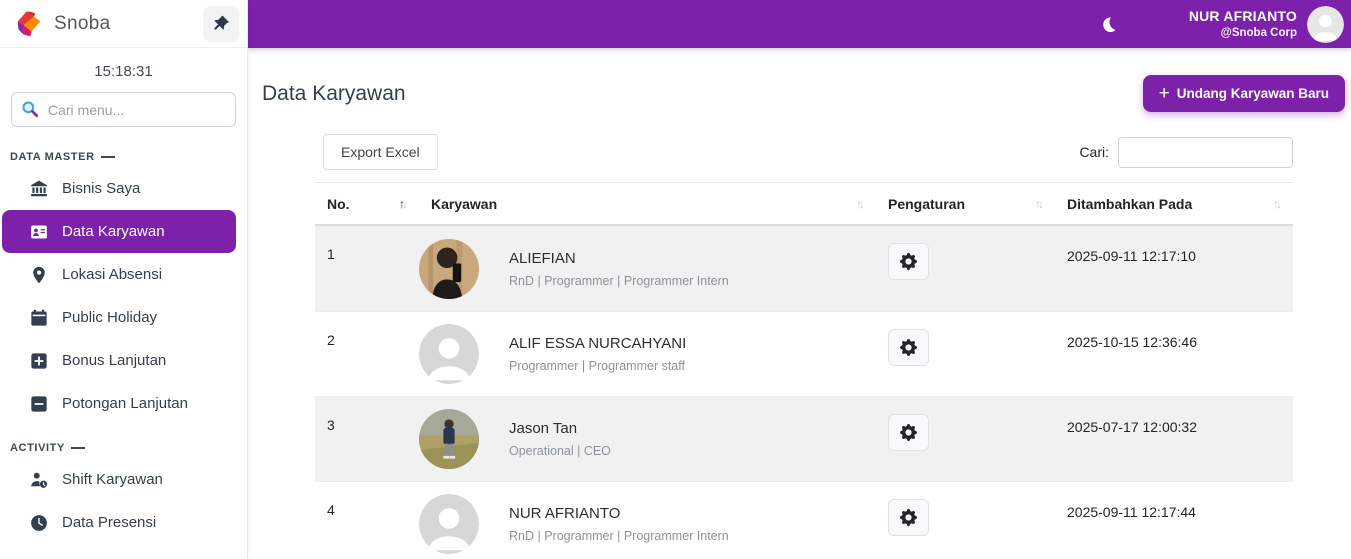 The width and height of the screenshot is (1351, 559). What do you see at coordinates (1205, 152) in the screenshot?
I see `table-search-input` at bounding box center [1205, 152].